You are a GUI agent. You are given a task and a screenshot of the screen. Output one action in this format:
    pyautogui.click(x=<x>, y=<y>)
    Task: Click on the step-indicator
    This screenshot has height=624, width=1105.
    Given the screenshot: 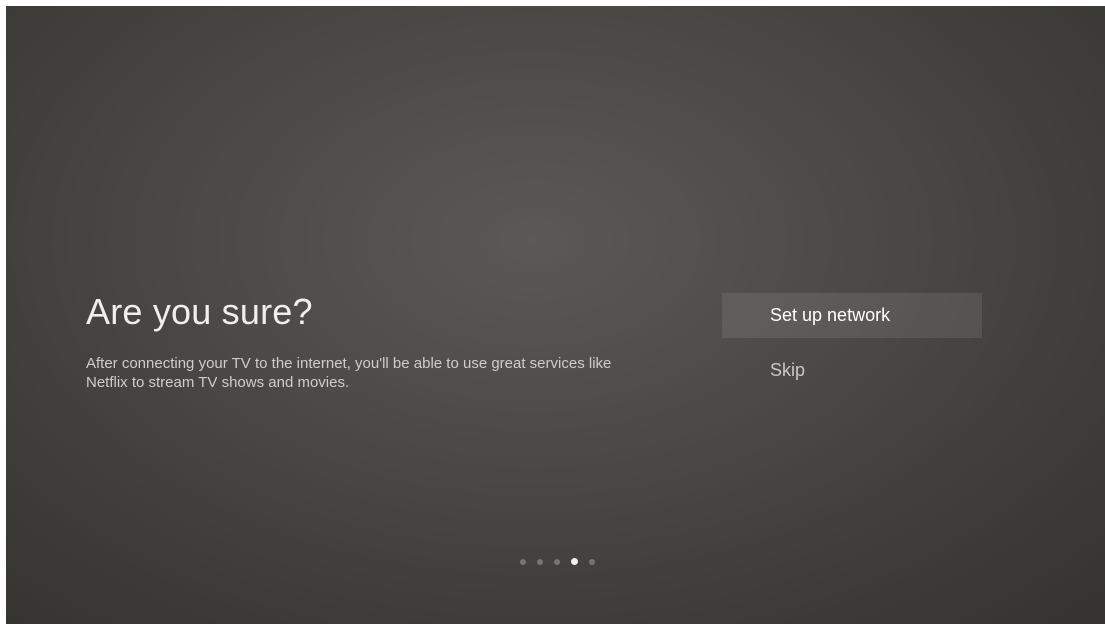 What is the action you would take?
    pyautogui.click(x=557, y=561)
    